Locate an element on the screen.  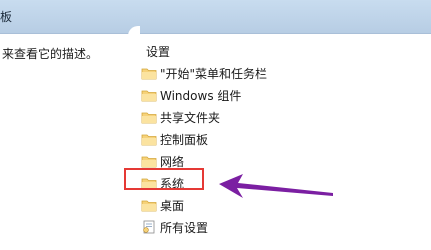
settings-item-network: 网络 is located at coordinates (204, 161).